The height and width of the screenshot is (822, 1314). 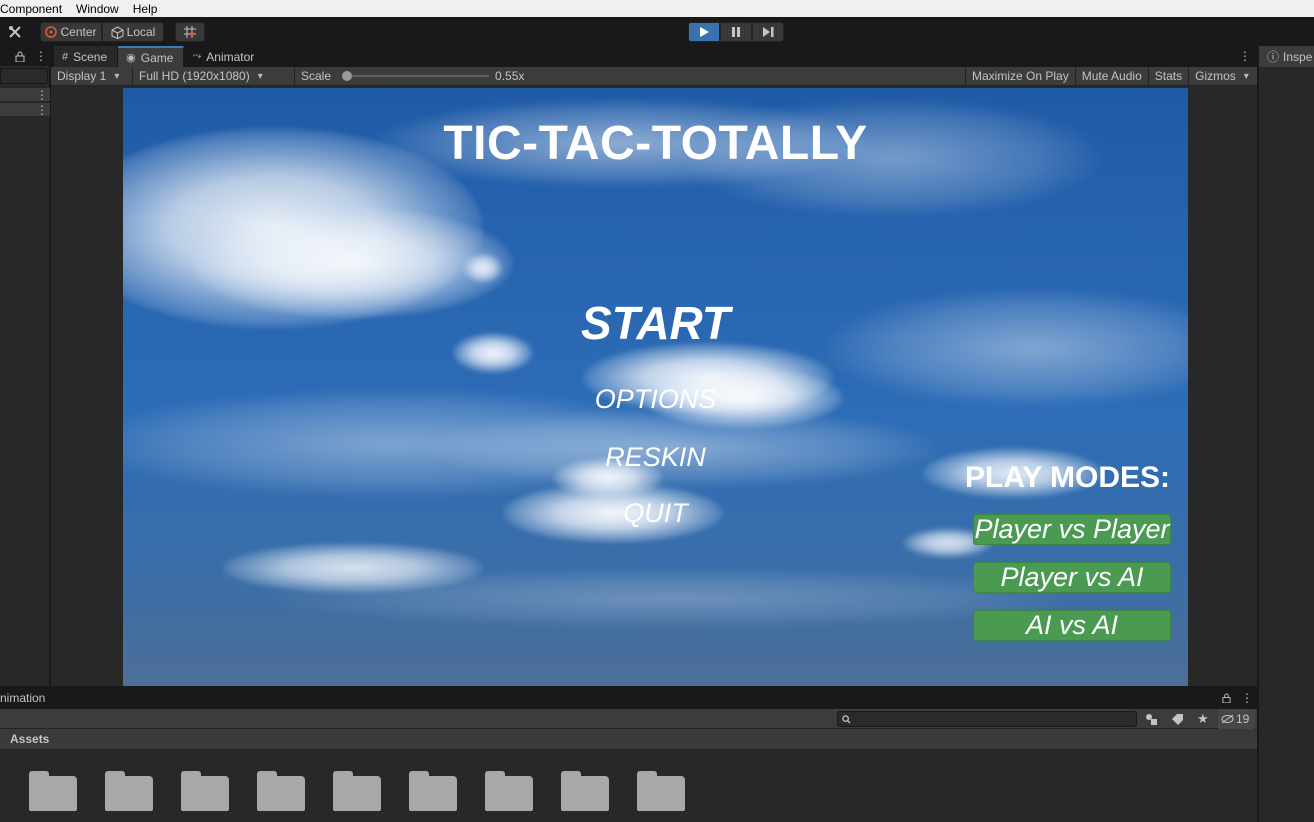 What do you see at coordinates (41, 56) in the screenshot?
I see `hierarchy-menu-icon: ⋮` at bounding box center [41, 56].